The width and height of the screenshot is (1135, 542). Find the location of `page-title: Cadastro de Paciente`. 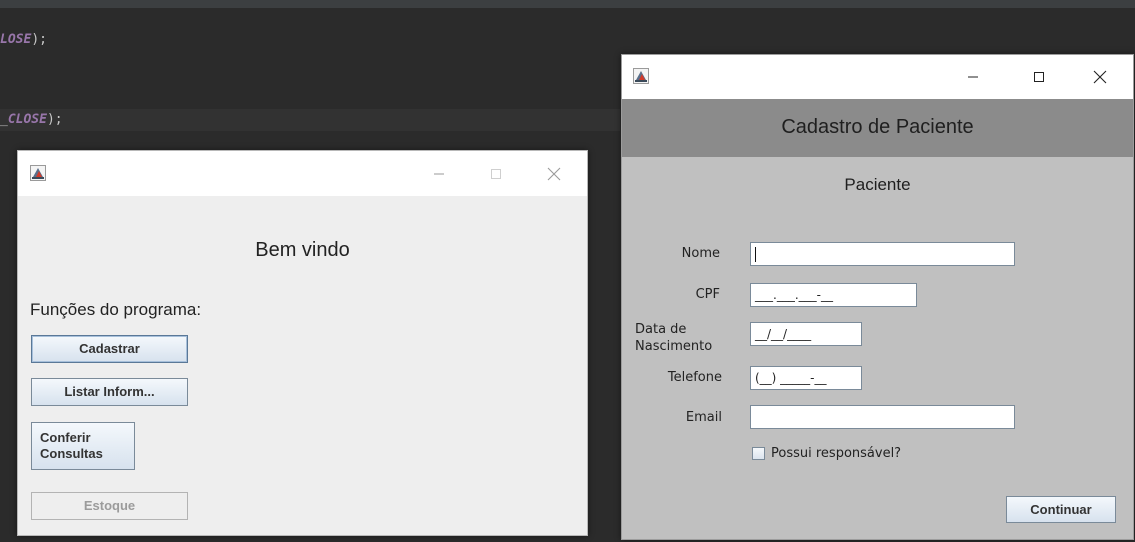

page-title: Cadastro de Paciente is located at coordinates (877, 127).